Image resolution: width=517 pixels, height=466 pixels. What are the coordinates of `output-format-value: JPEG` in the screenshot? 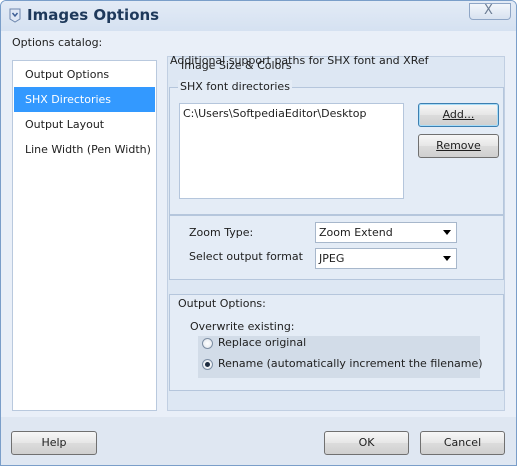 It's located at (332, 258).